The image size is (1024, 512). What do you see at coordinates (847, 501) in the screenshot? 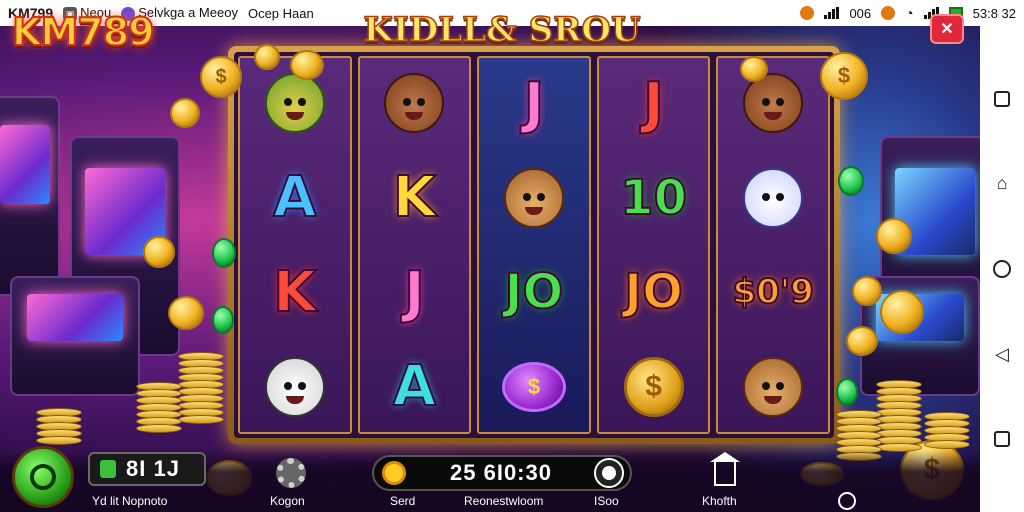
I see `shield-icon` at bounding box center [847, 501].